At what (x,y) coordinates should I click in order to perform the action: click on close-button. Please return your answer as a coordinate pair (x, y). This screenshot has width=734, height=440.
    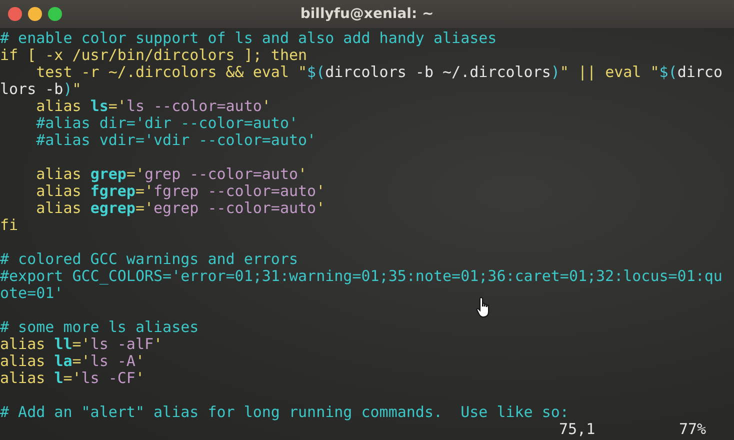
    Looking at the image, I should click on (15, 14).